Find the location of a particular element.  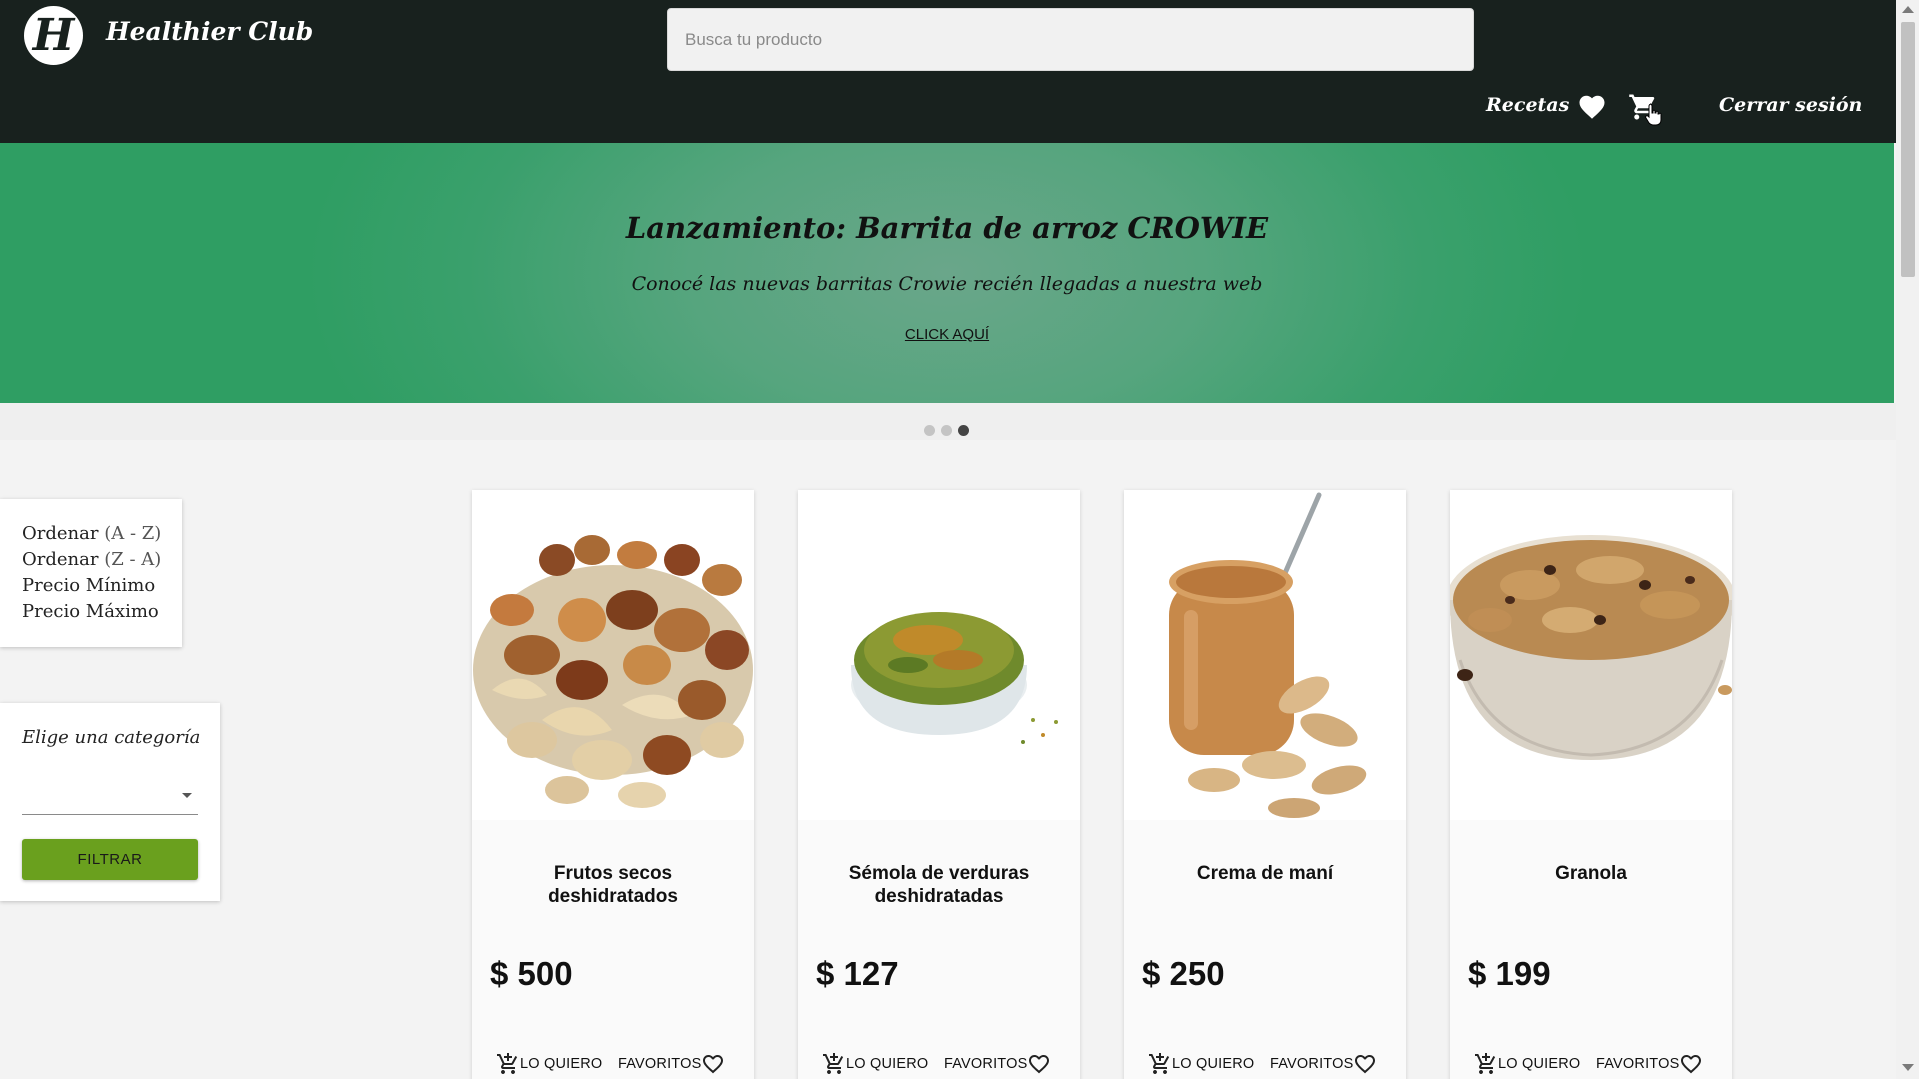

product-price: $ 199 is located at coordinates (1509, 973).